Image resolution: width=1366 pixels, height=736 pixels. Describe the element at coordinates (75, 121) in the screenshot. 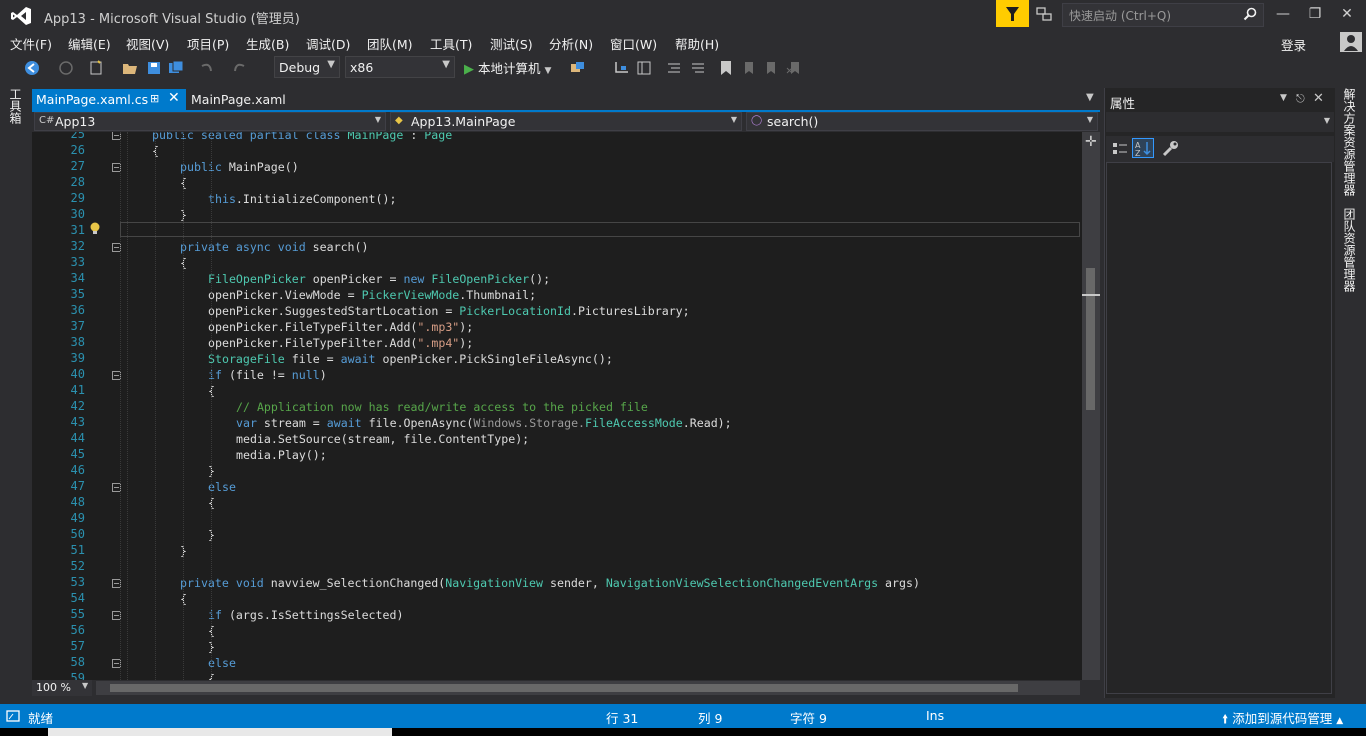

I see `project-value: App13` at that location.